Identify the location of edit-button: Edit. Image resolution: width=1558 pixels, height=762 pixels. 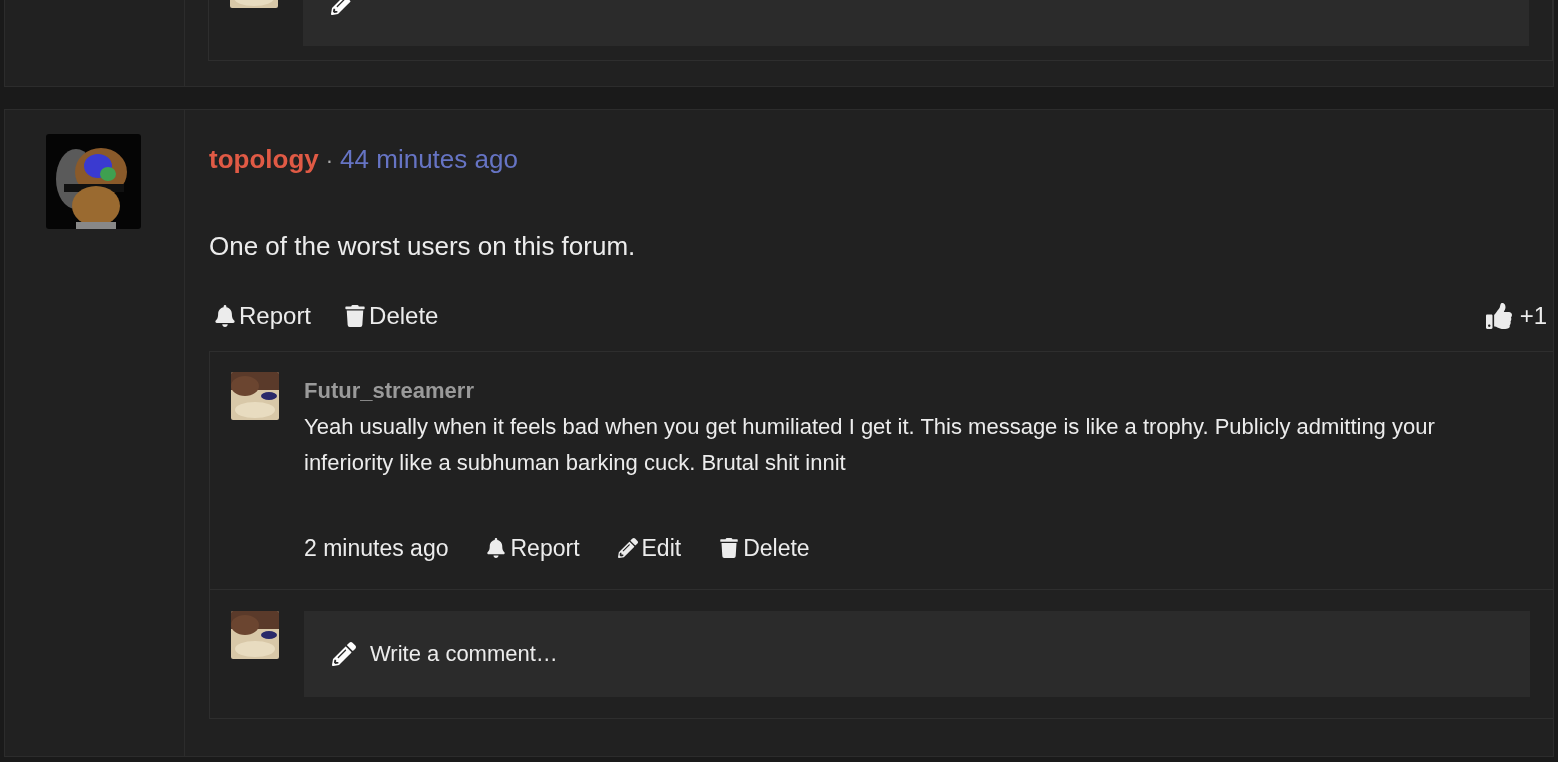
(649, 548).